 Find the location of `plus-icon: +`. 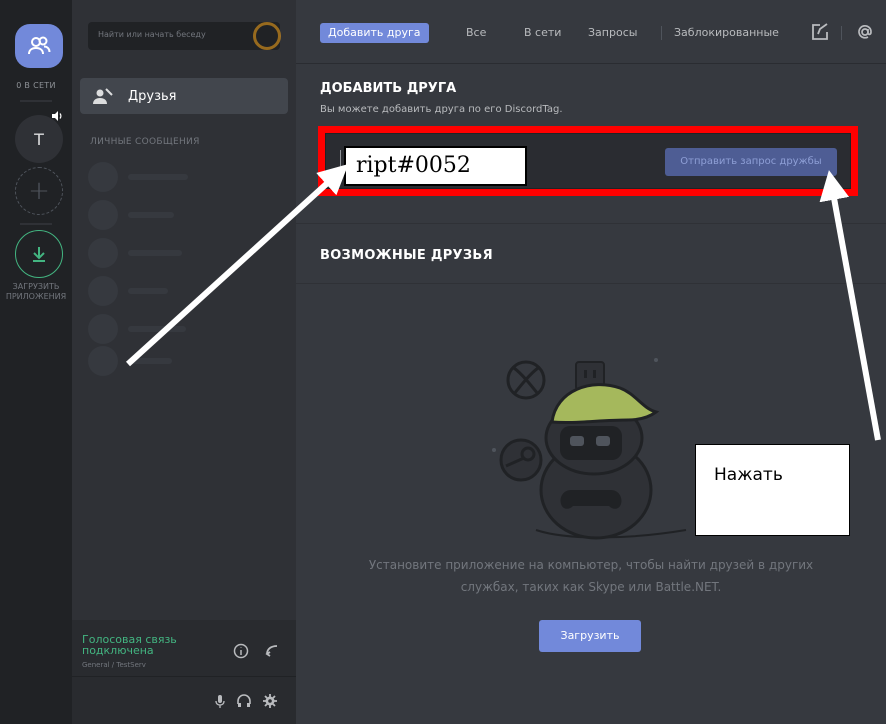

plus-icon: + is located at coordinates (39, 191).